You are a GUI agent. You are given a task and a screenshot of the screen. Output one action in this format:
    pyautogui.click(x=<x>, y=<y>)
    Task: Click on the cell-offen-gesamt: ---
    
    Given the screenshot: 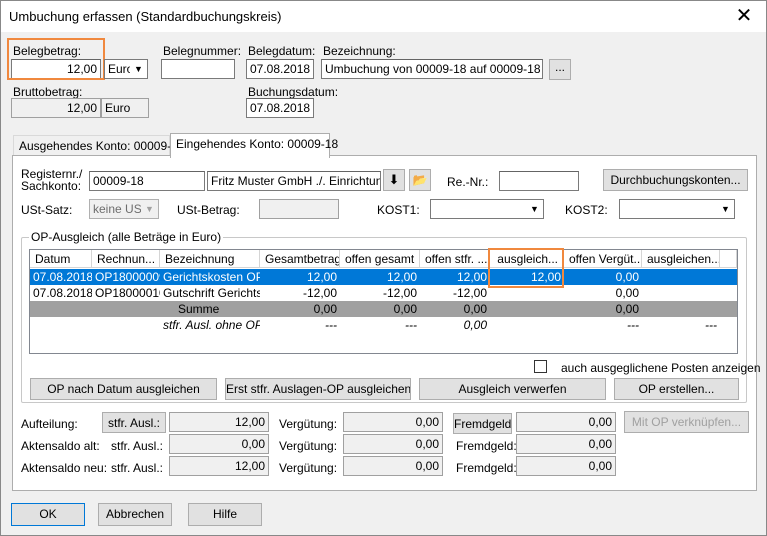 What is the action you would take?
    pyautogui.click(x=411, y=325)
    